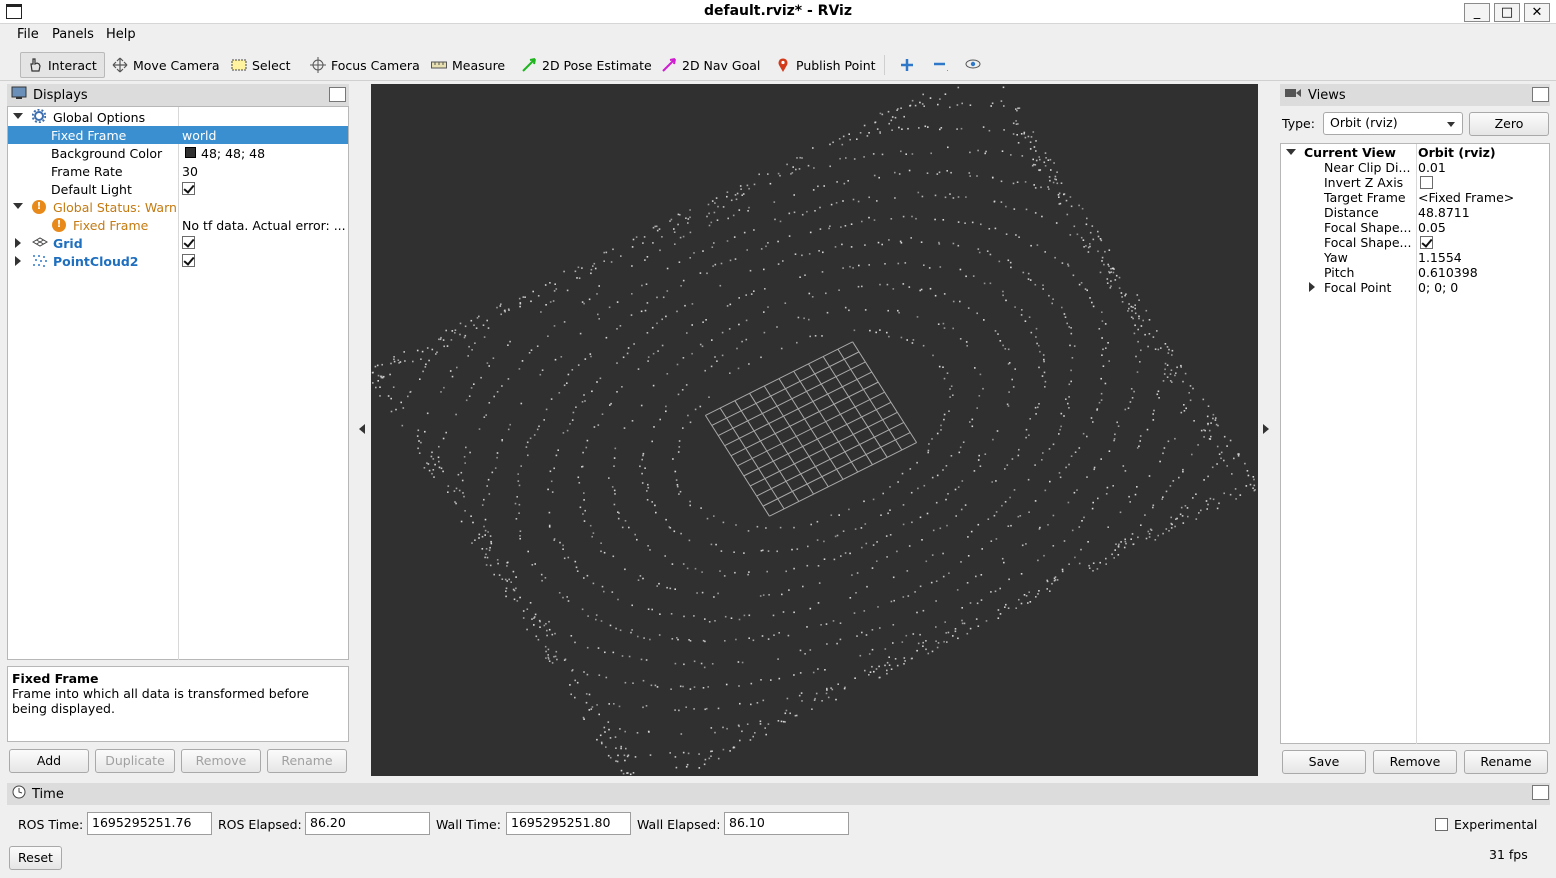 This screenshot has height=878, width=1556. I want to click on move-camera-tool: Move Camera, so click(166, 65).